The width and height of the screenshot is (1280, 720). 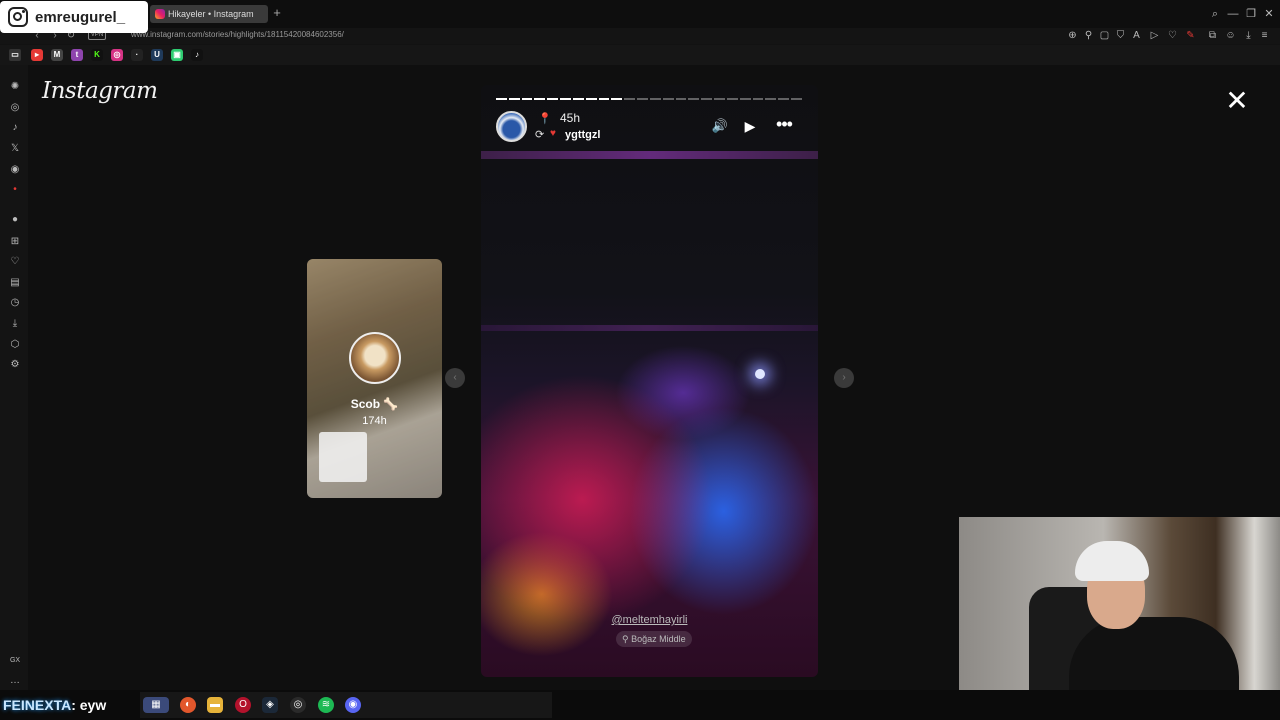 I want to click on bookmark-dark-icon: ·, so click(x=137, y=55).